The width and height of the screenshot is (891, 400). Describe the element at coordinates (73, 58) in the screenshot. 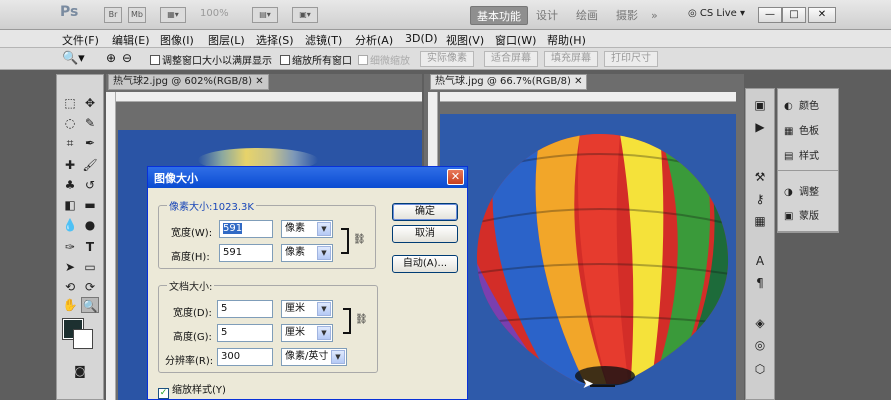

I see `zoom-tool-icon: 🔍▾` at that location.